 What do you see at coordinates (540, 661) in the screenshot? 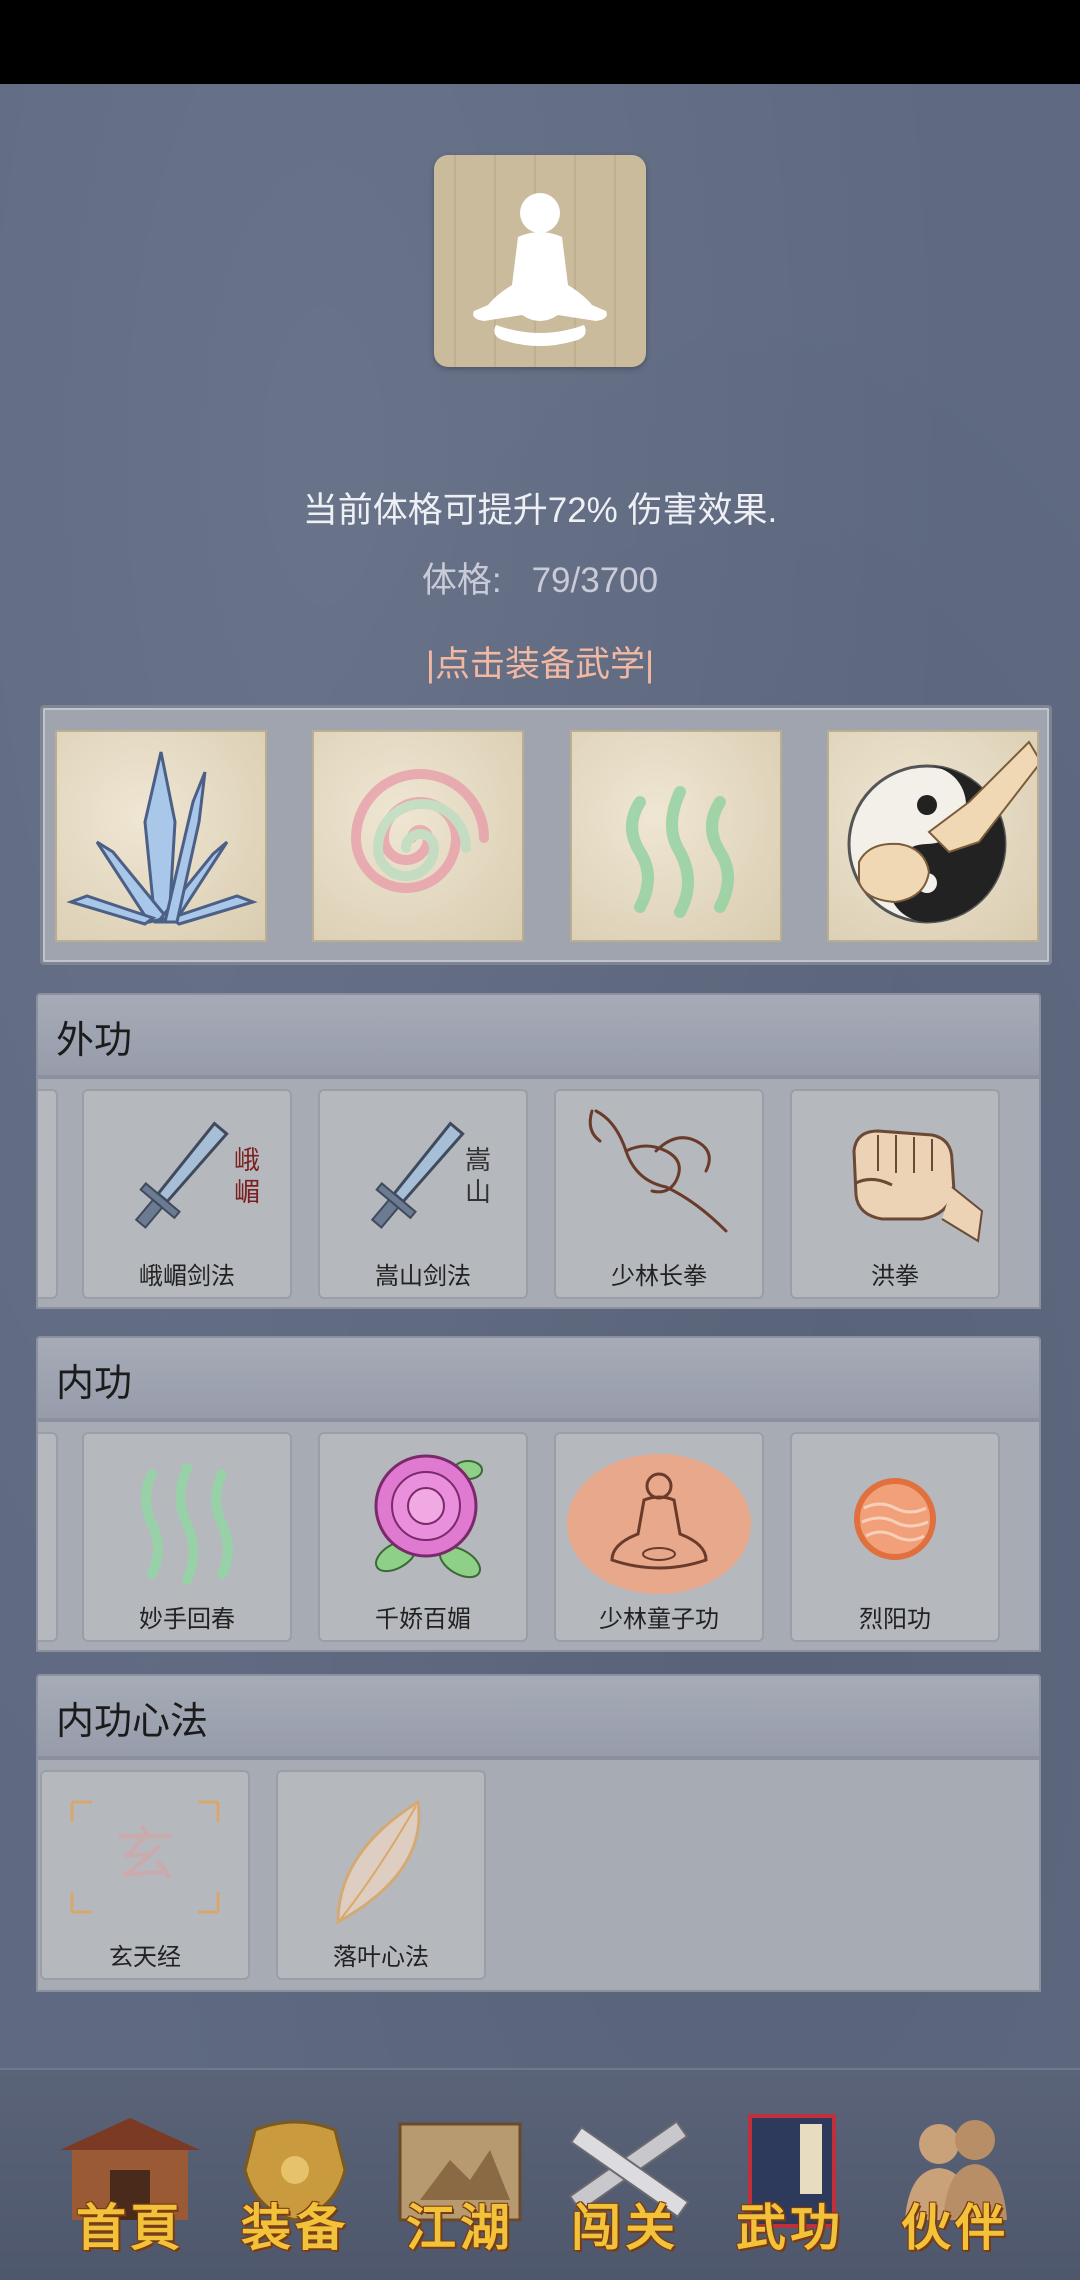
I see `equip-martial-arts-link: |点击装备武学|` at bounding box center [540, 661].